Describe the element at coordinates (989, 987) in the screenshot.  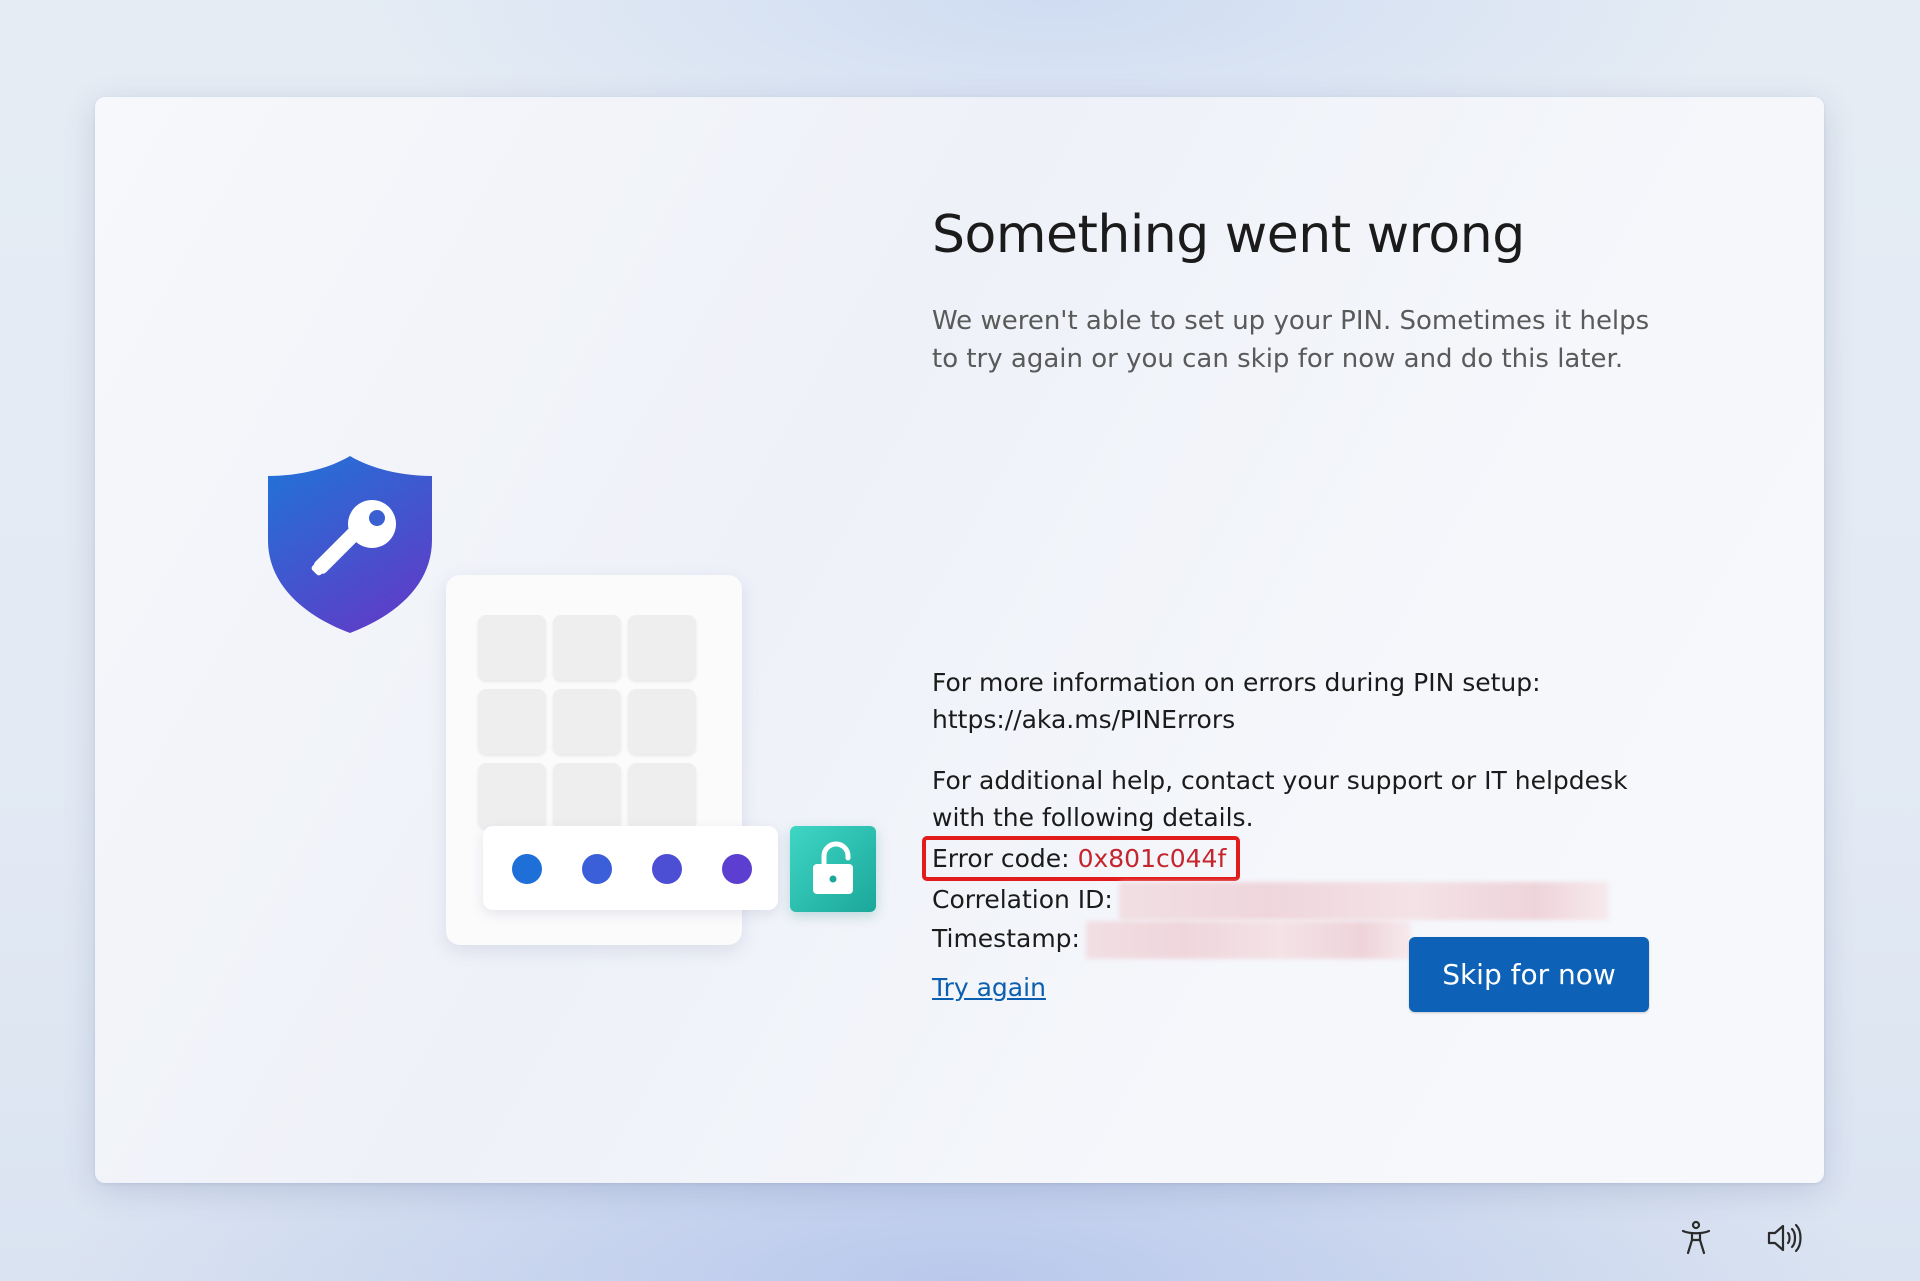
I see `try-again-link: Try again` at that location.